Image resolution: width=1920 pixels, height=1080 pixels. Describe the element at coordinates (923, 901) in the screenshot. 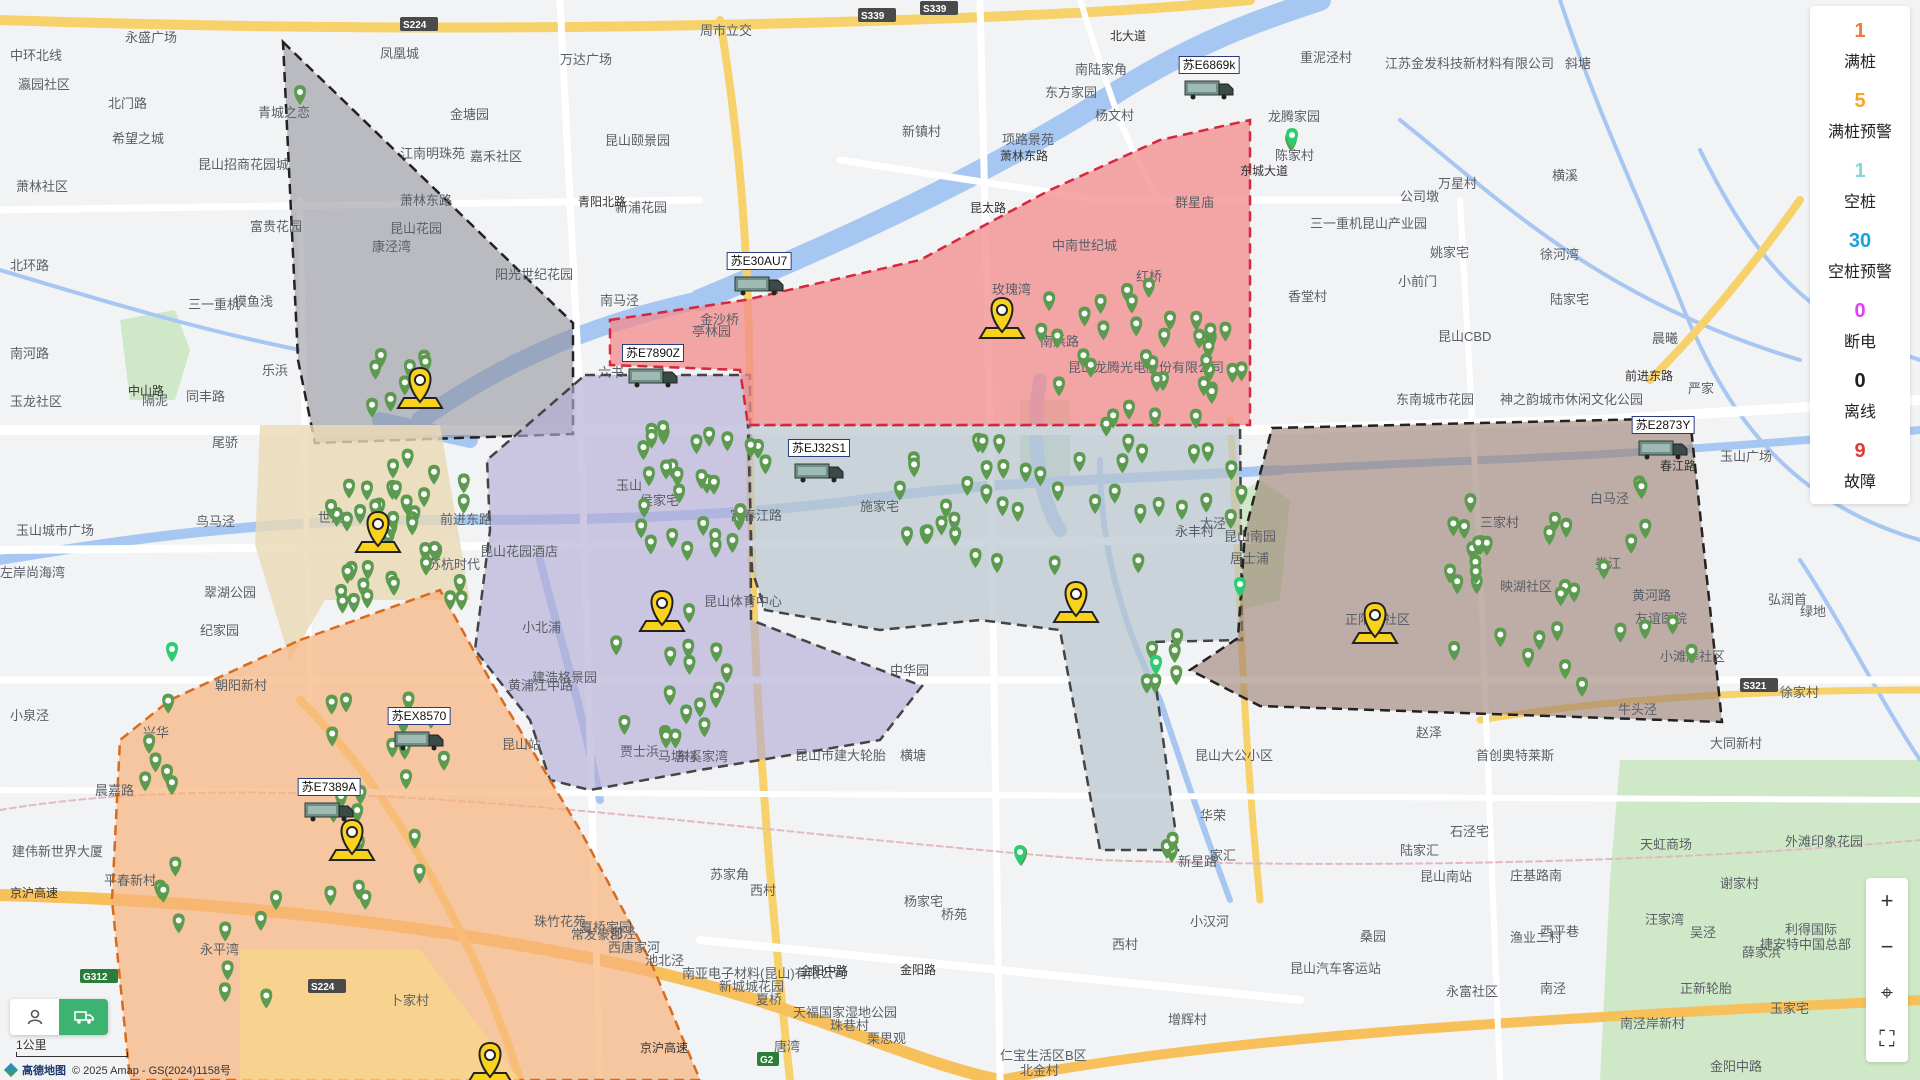

I see `place-label: 杨家宅` at that location.